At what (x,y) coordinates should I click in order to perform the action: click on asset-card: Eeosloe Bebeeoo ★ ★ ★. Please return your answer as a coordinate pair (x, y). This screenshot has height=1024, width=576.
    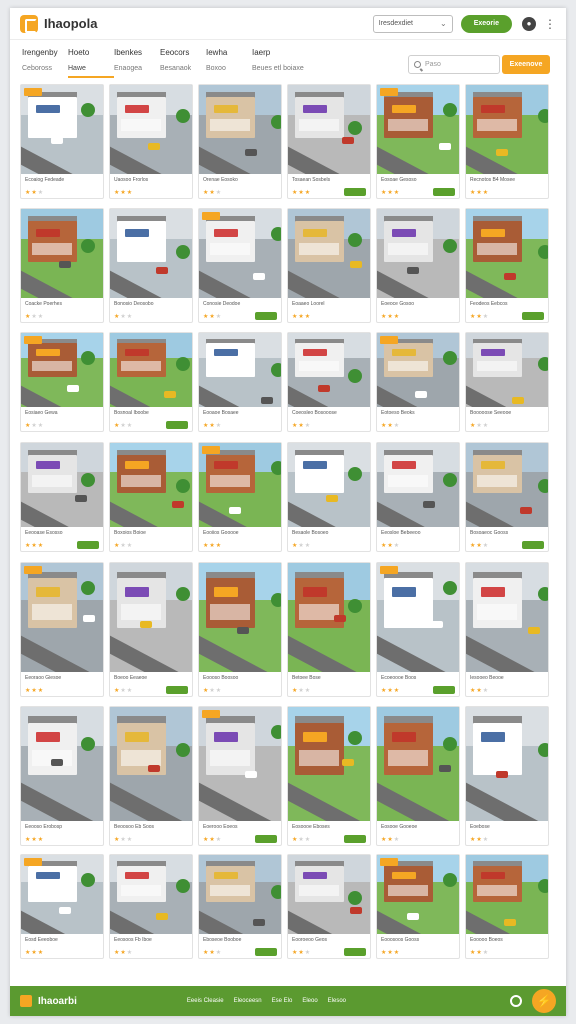
    Looking at the image, I should click on (418, 497).